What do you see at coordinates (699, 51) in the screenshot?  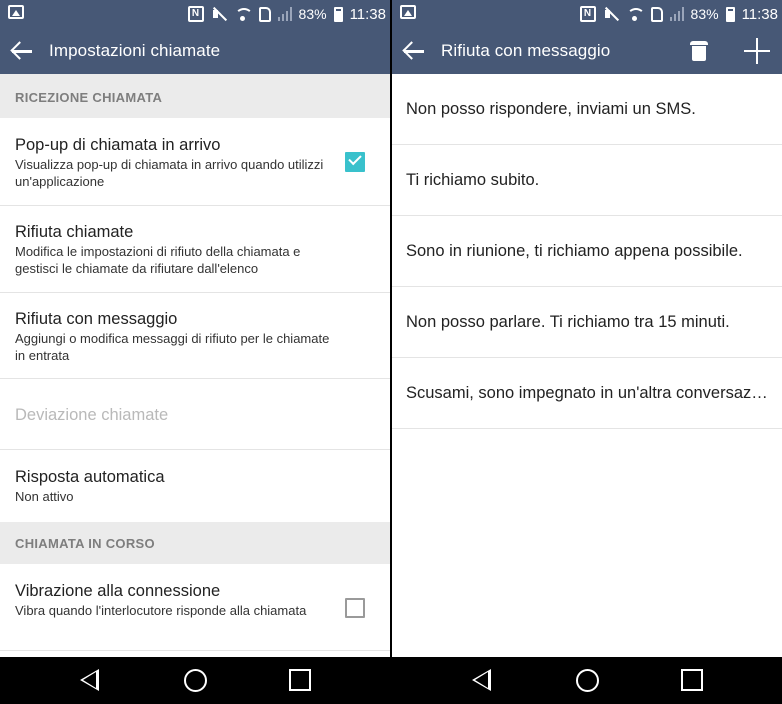 I see `trash-icon` at bounding box center [699, 51].